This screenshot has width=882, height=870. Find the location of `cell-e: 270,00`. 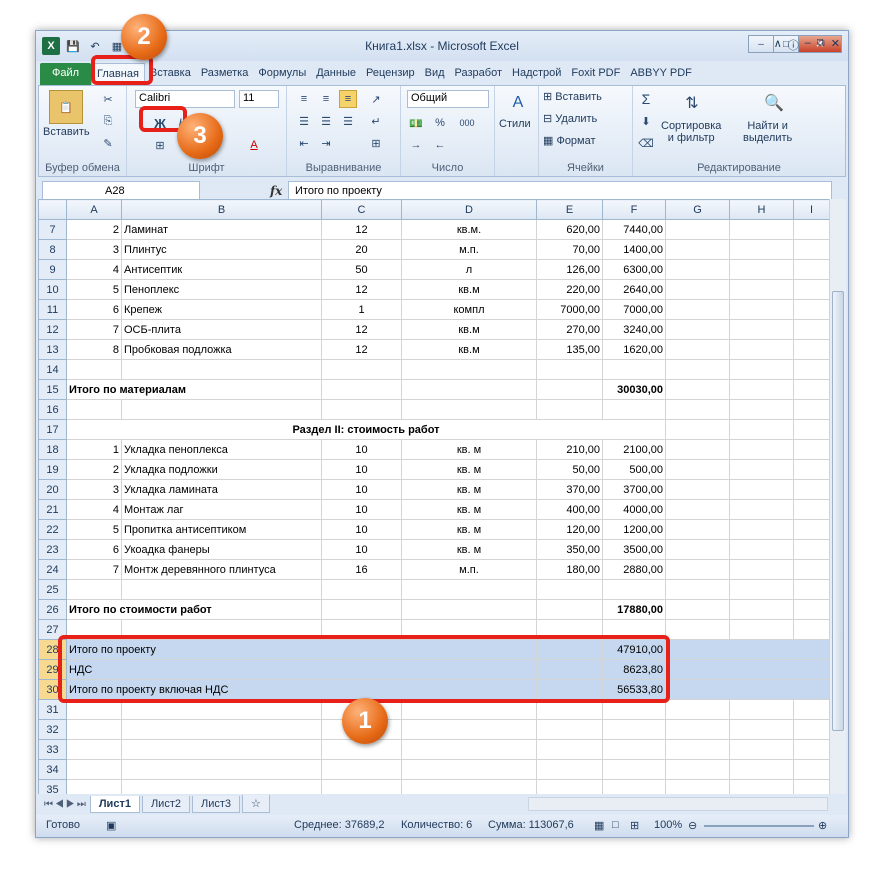

cell-e: 270,00 is located at coordinates (569, 329).